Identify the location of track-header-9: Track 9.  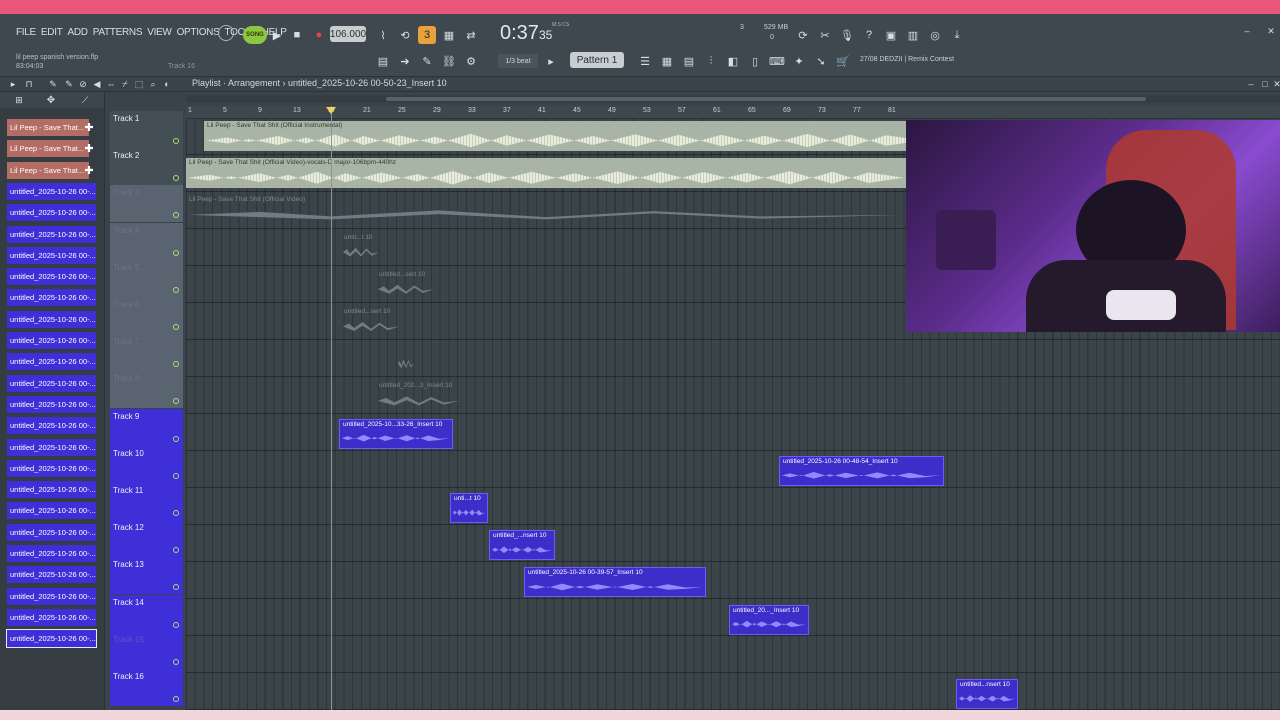
(146, 427).